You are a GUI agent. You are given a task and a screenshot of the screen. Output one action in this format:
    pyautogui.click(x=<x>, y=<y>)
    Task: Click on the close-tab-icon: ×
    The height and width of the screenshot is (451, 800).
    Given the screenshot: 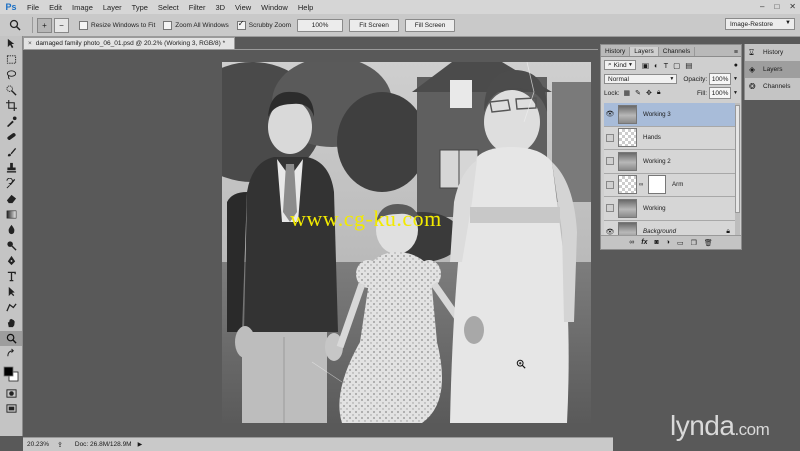 What is the action you would take?
    pyautogui.click(x=30, y=43)
    